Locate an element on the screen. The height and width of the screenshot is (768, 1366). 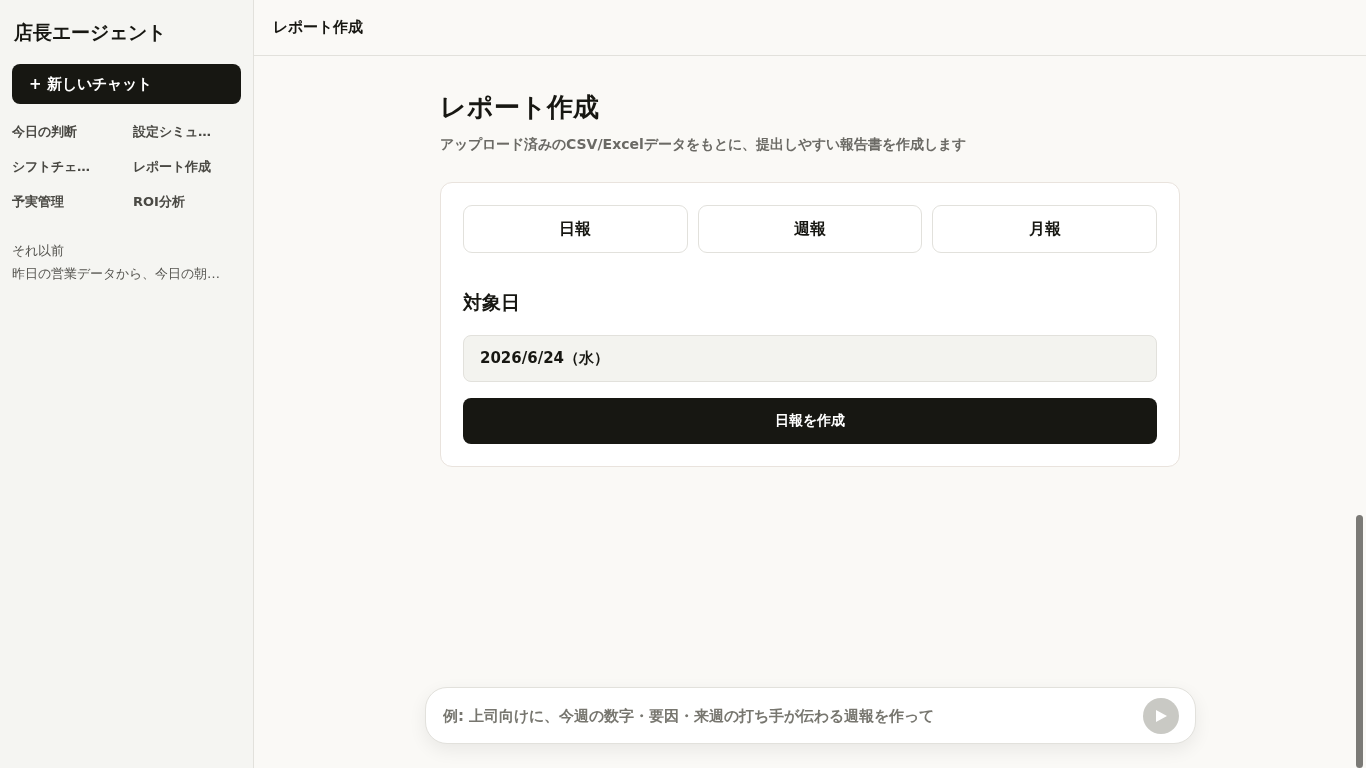
report-type-tab: 日報 is located at coordinates (575, 229).